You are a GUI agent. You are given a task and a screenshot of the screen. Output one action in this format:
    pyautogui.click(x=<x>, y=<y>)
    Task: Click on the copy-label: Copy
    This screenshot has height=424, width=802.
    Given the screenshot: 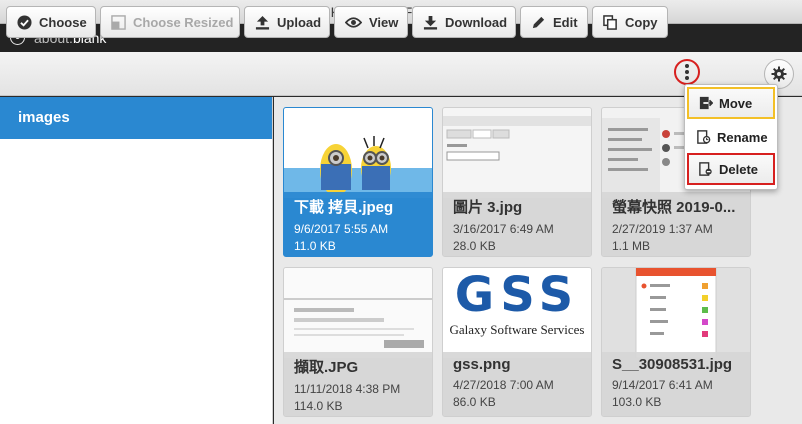 What is the action you would take?
    pyautogui.click(x=641, y=22)
    